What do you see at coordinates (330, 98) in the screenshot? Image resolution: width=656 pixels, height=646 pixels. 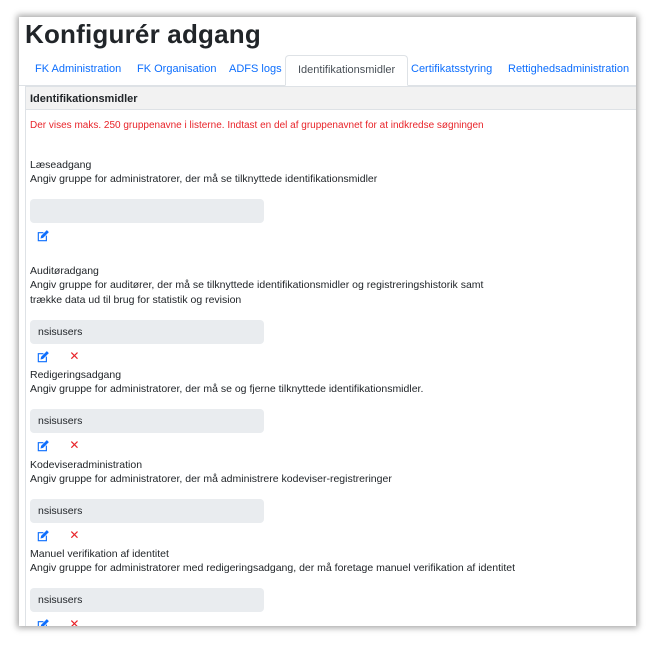 I see `card-header: Identifikationsmidler` at bounding box center [330, 98].